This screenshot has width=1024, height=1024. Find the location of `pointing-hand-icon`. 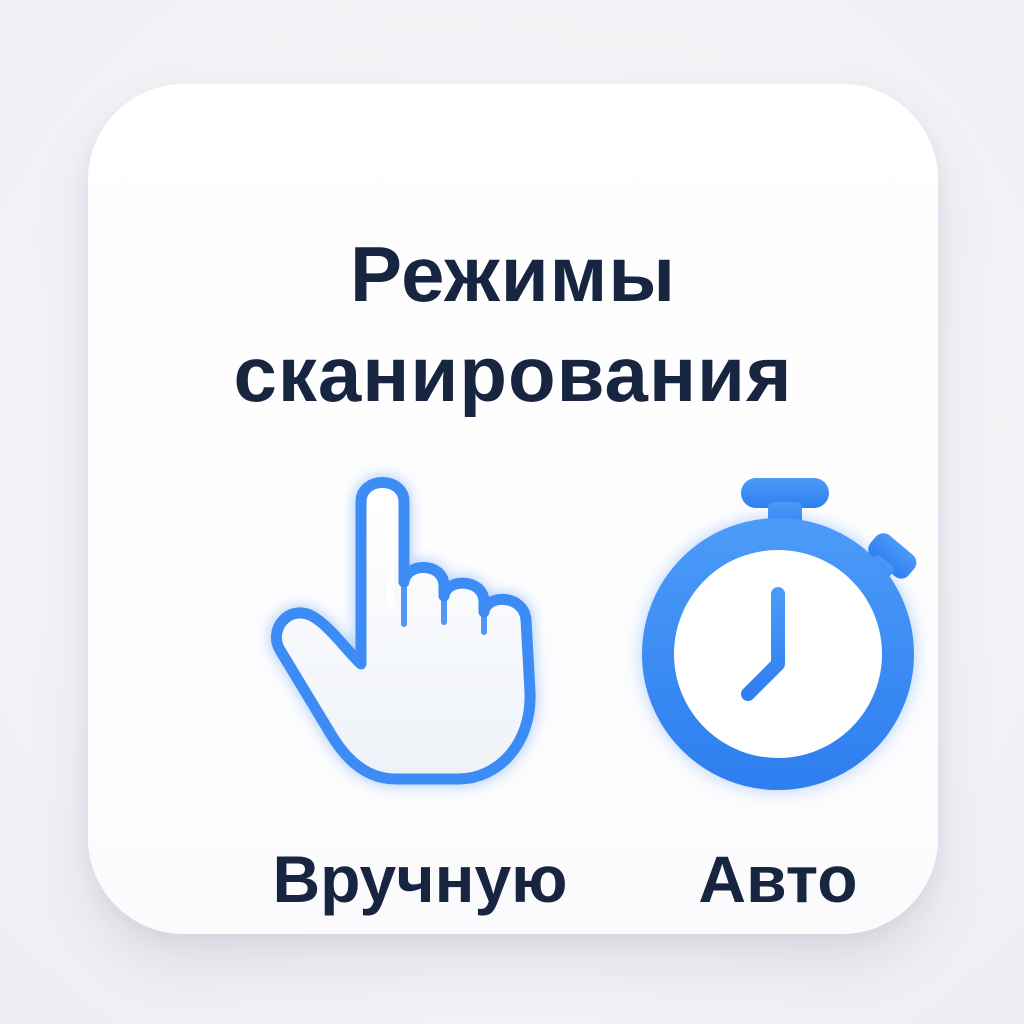

pointing-hand-icon is located at coordinates (403, 630).